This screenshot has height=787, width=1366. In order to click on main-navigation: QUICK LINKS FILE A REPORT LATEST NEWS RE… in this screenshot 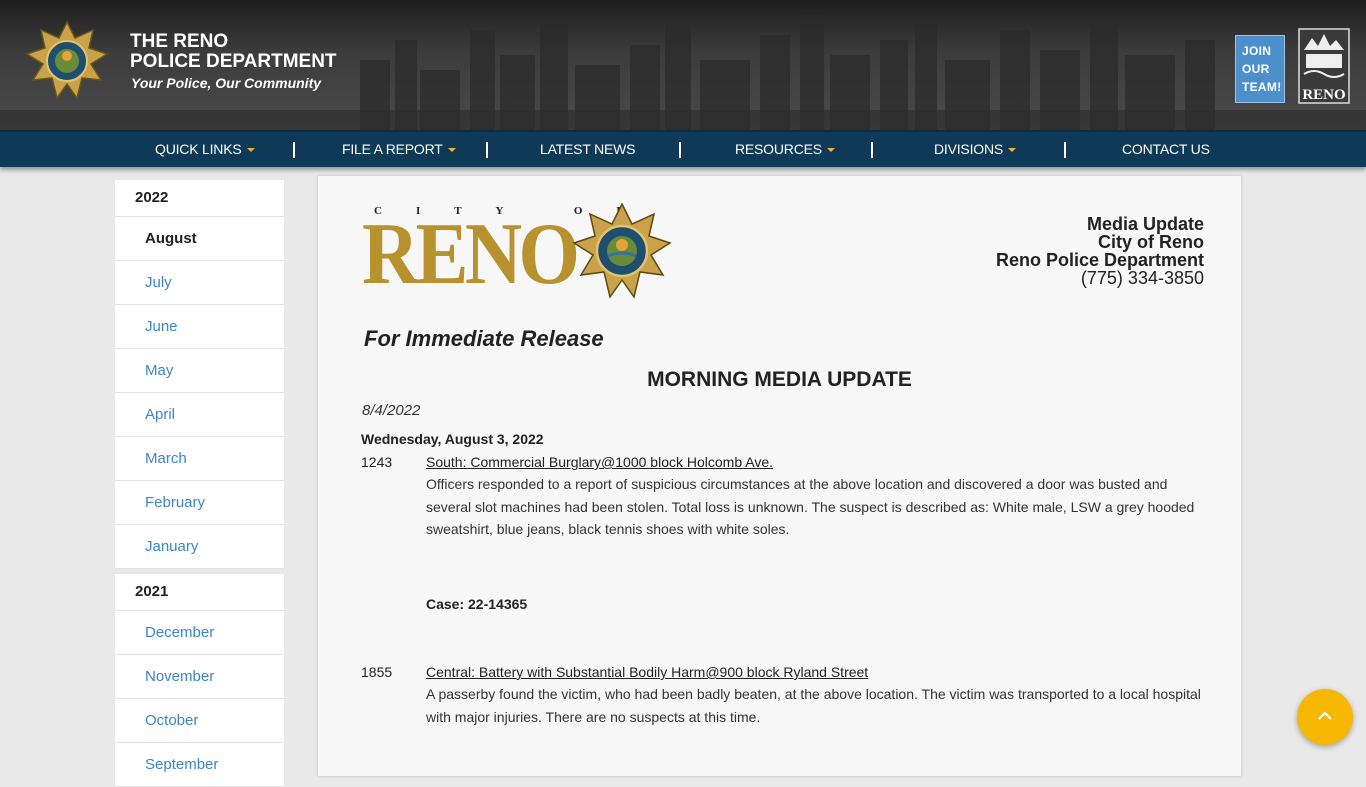, I will do `click(683, 148)`.